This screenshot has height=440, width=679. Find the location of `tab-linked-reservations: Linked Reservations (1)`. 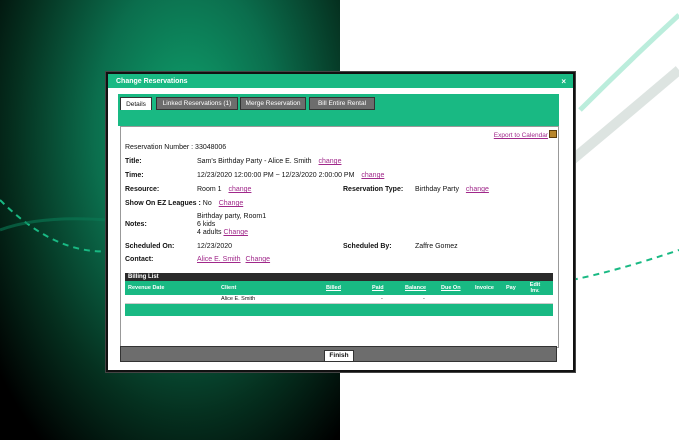

tab-linked-reservations: Linked Reservations (1) is located at coordinates (197, 103).